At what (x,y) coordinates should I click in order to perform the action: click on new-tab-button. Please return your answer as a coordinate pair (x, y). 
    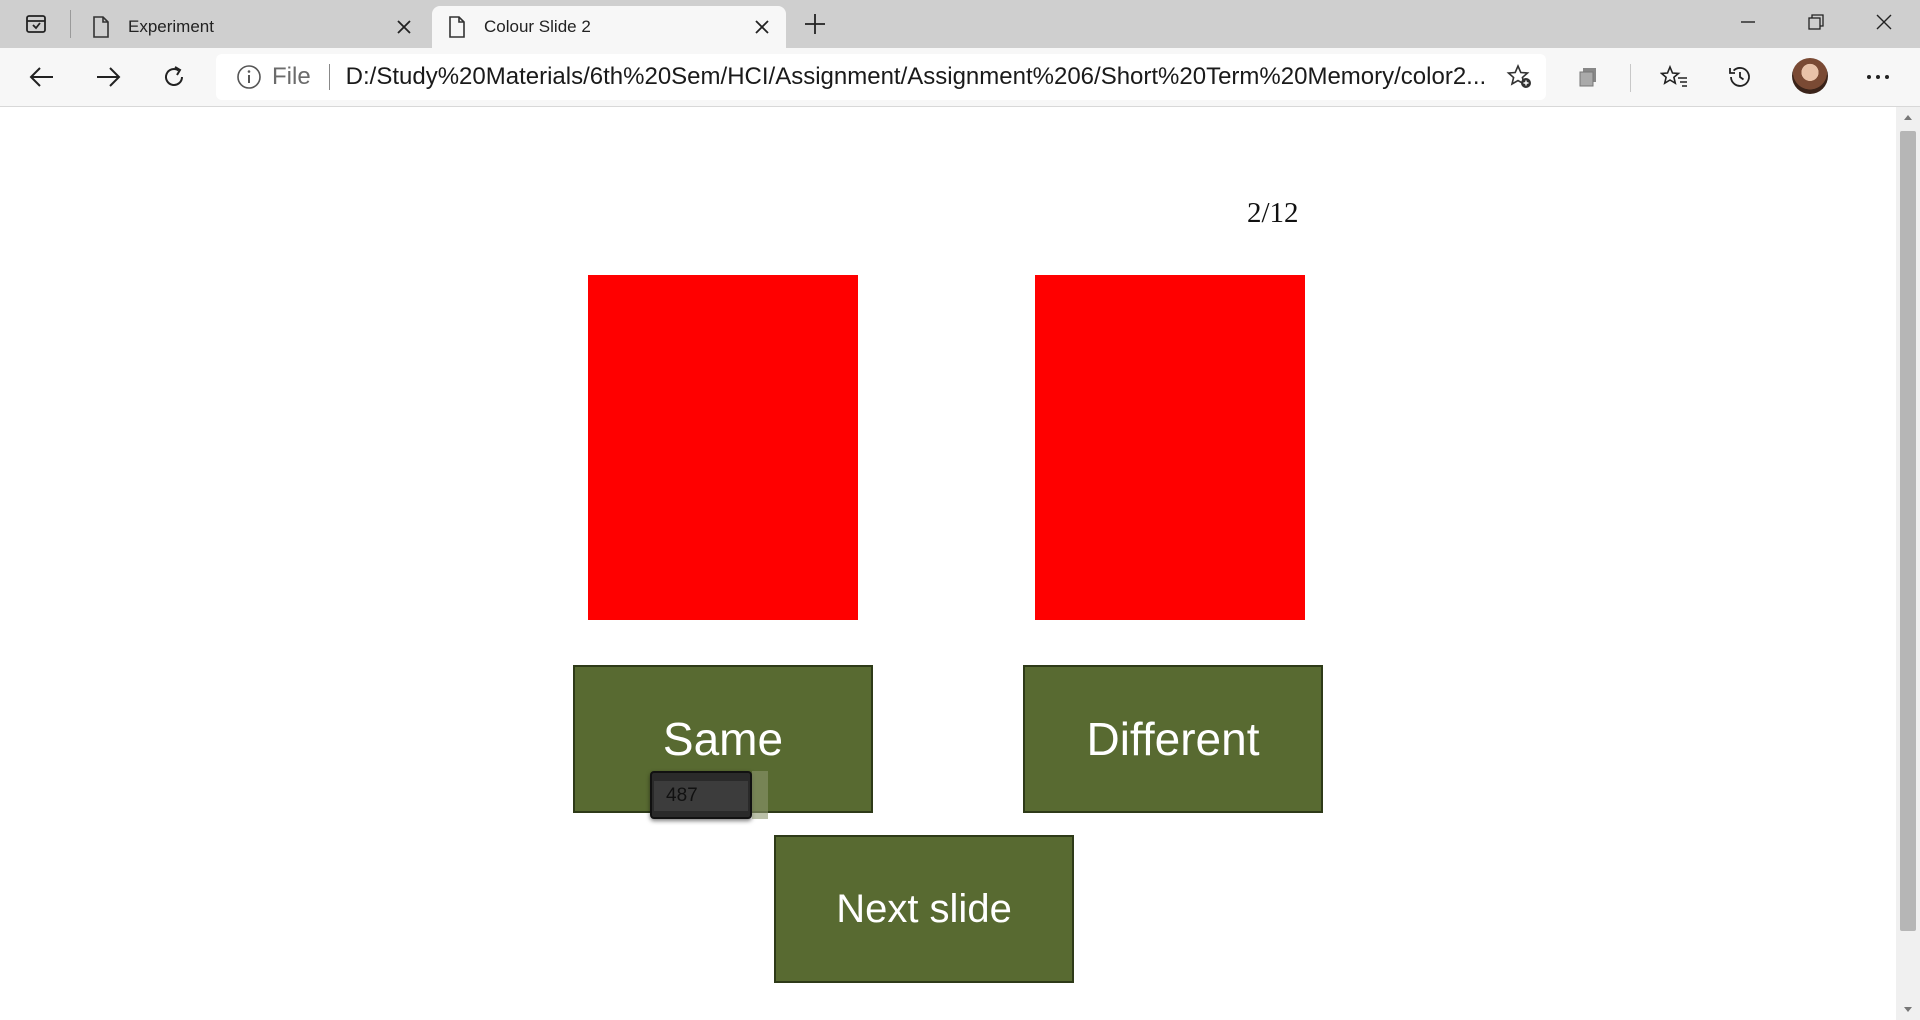
    Looking at the image, I should click on (815, 24).